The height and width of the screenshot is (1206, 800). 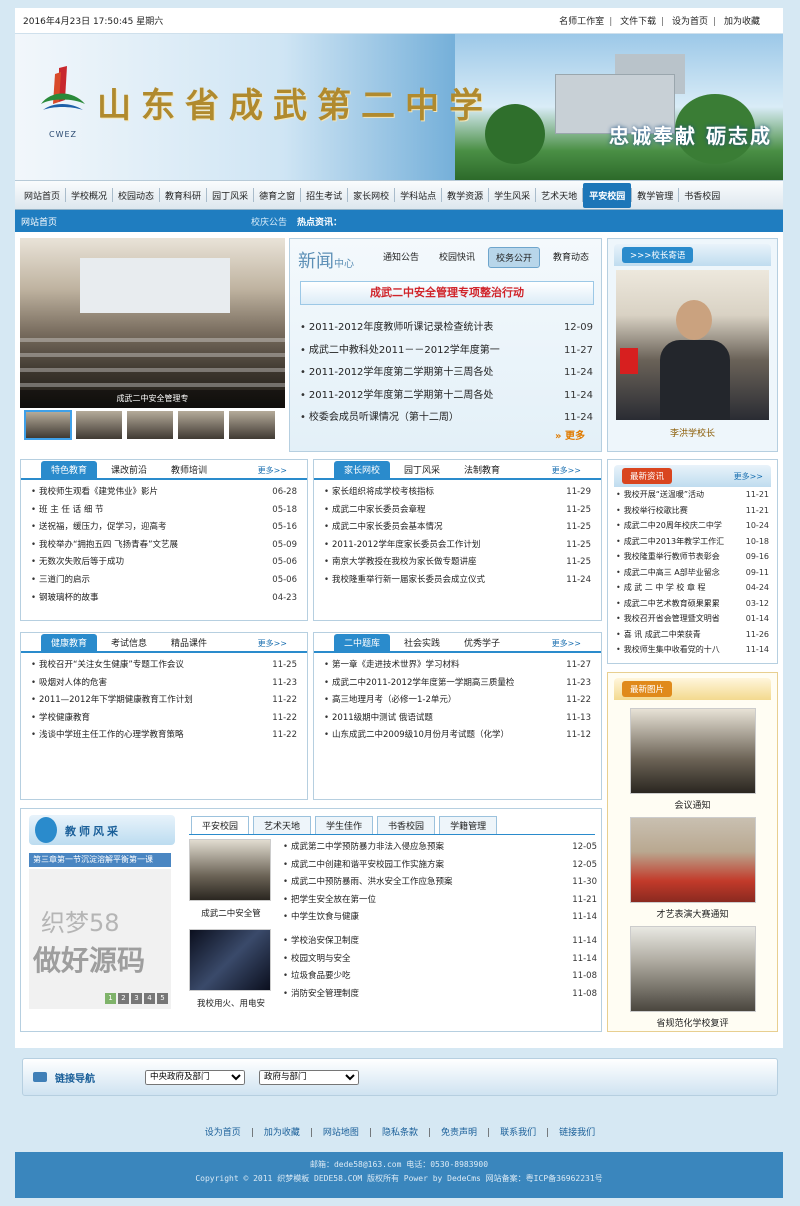 What do you see at coordinates (638, 22) in the screenshot?
I see `top-link-download: 文件下载` at bounding box center [638, 22].